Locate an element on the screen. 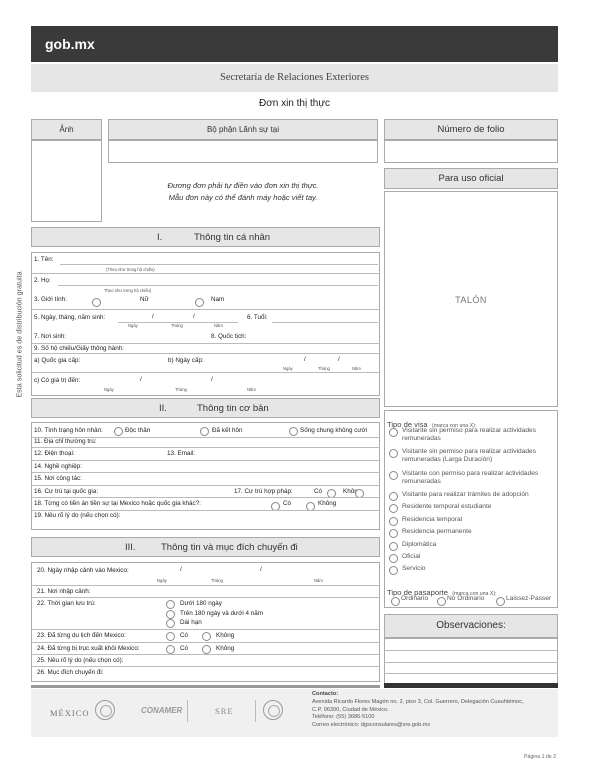 The width and height of the screenshot is (589, 774). talon-label: TALÓN is located at coordinates (471, 300).